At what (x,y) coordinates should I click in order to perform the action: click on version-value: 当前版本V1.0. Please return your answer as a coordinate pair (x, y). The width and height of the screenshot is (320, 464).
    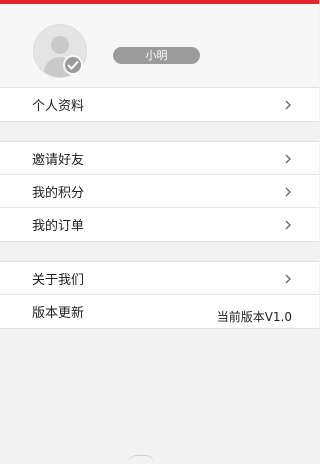
    Looking at the image, I should click on (254, 317).